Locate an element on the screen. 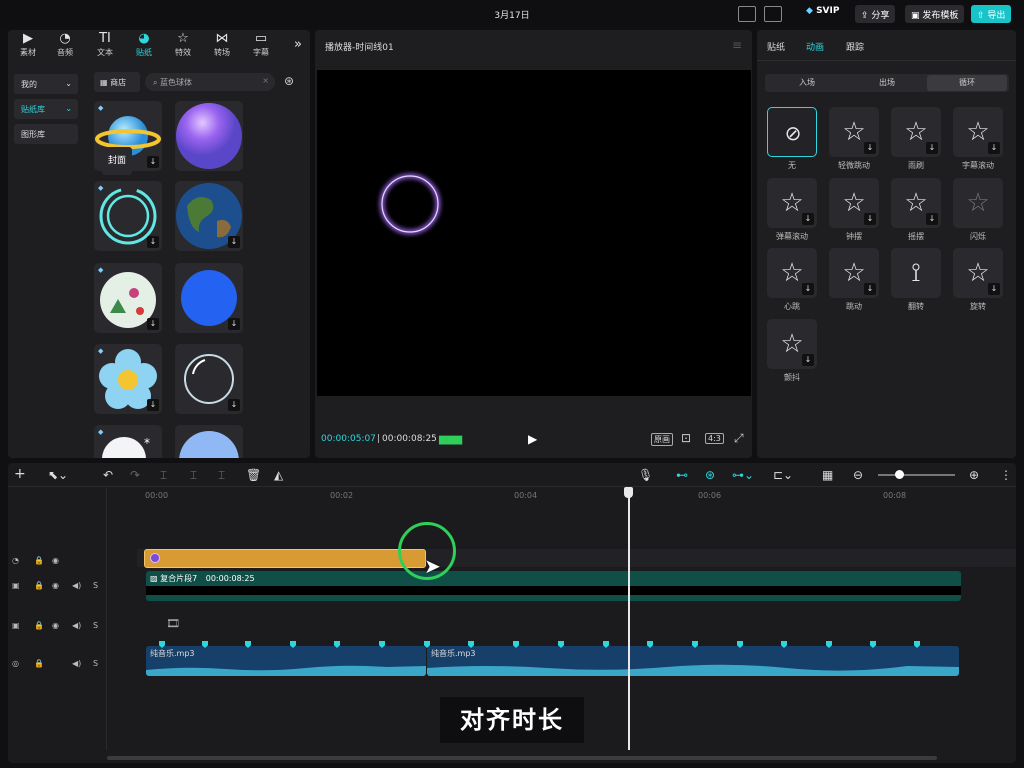 The height and width of the screenshot is (768, 1024). time-ruler: 00:00 00:02 00:04 00:06 00:08 is located at coordinates (580, 496).